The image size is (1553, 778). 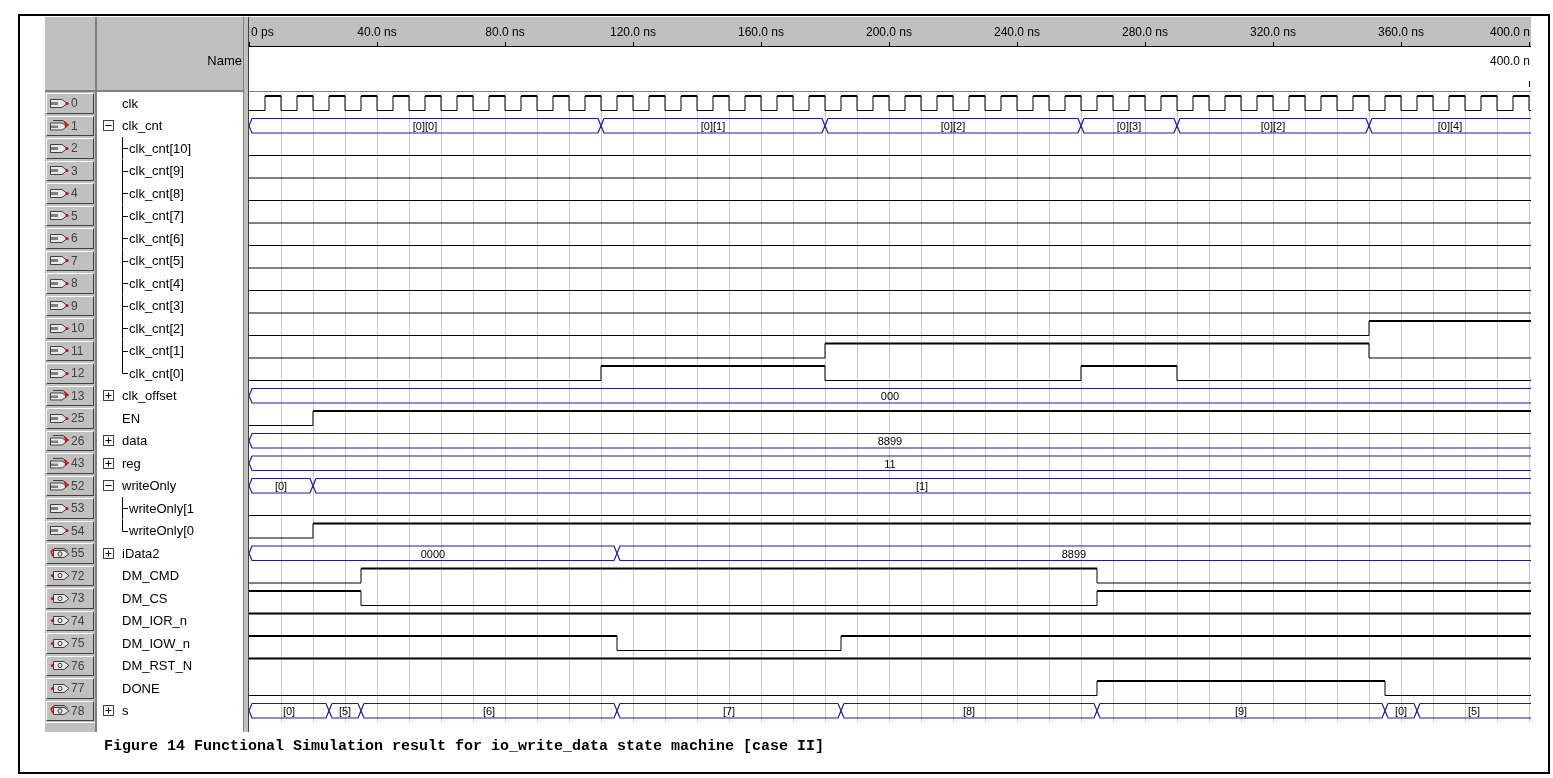 I want to click on signal-name: data, so click(x=135, y=441).